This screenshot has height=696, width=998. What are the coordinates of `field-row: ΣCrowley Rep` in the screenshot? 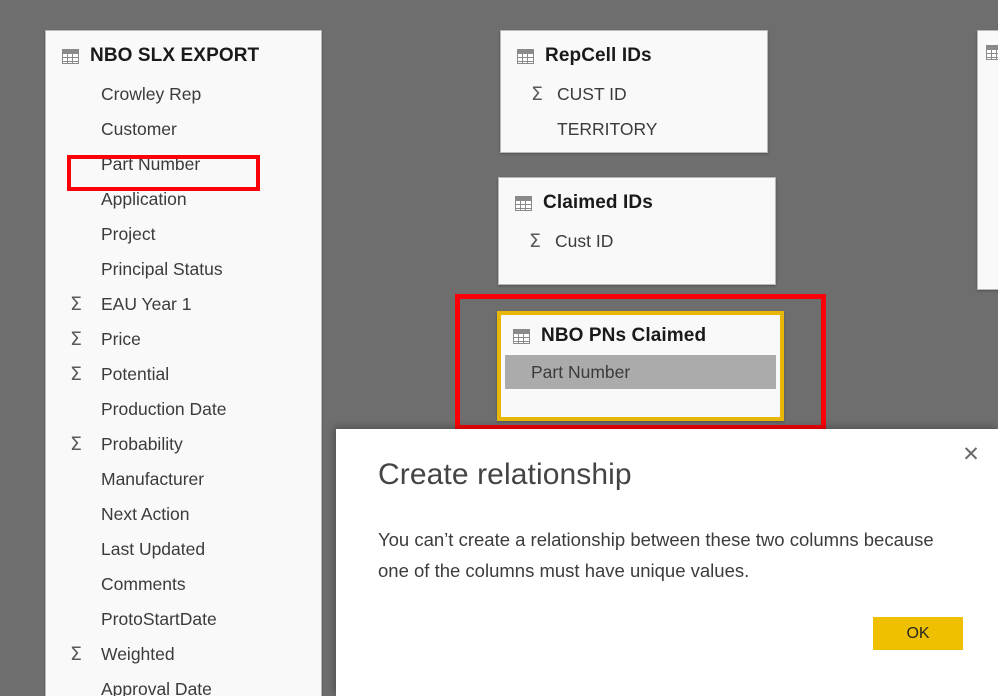 It's located at (183, 94).